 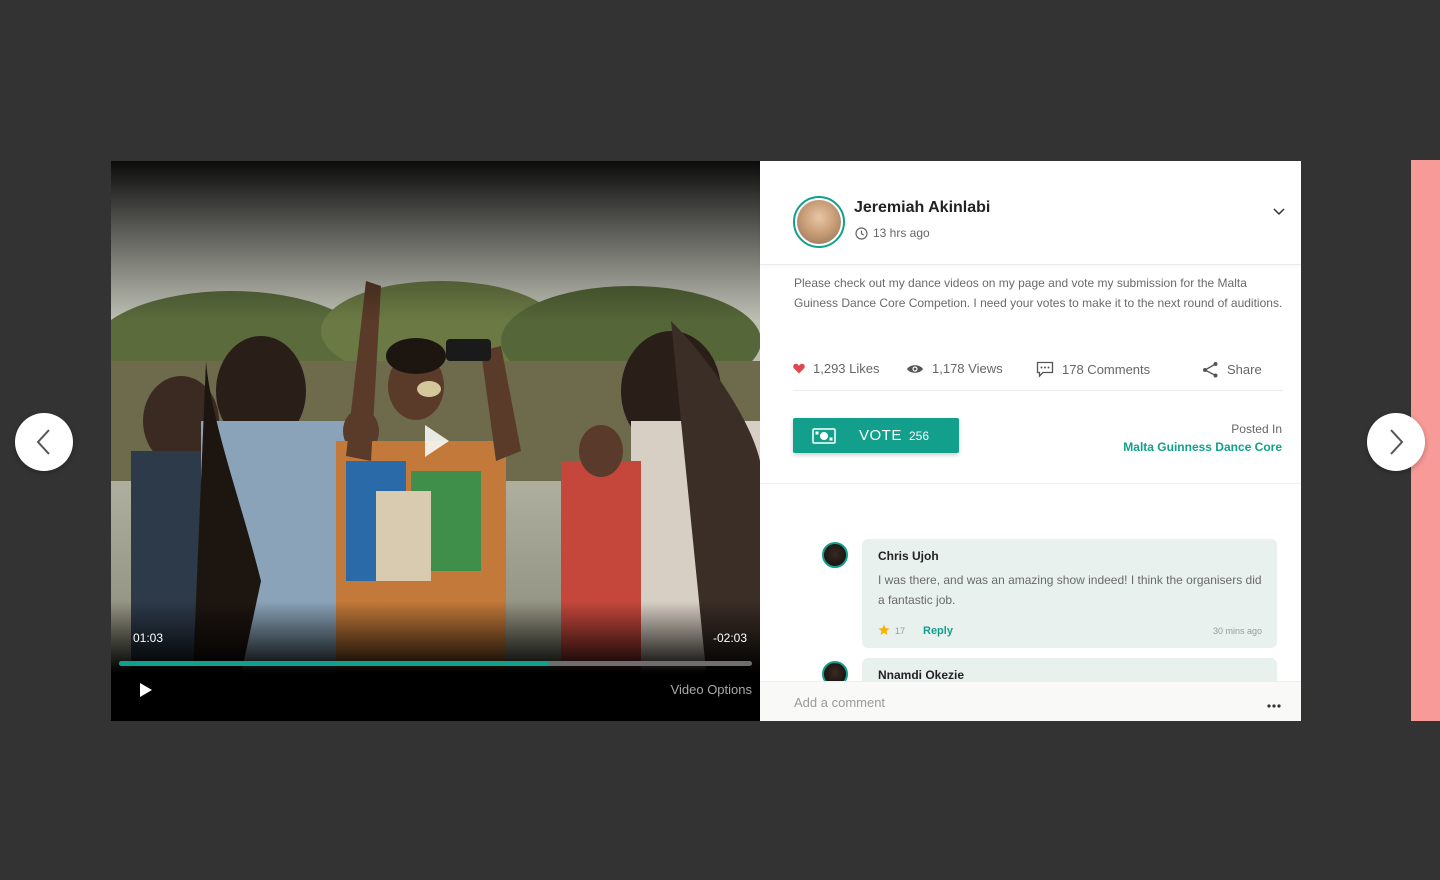 I want to click on video-progress-bar, so click(x=435, y=663).